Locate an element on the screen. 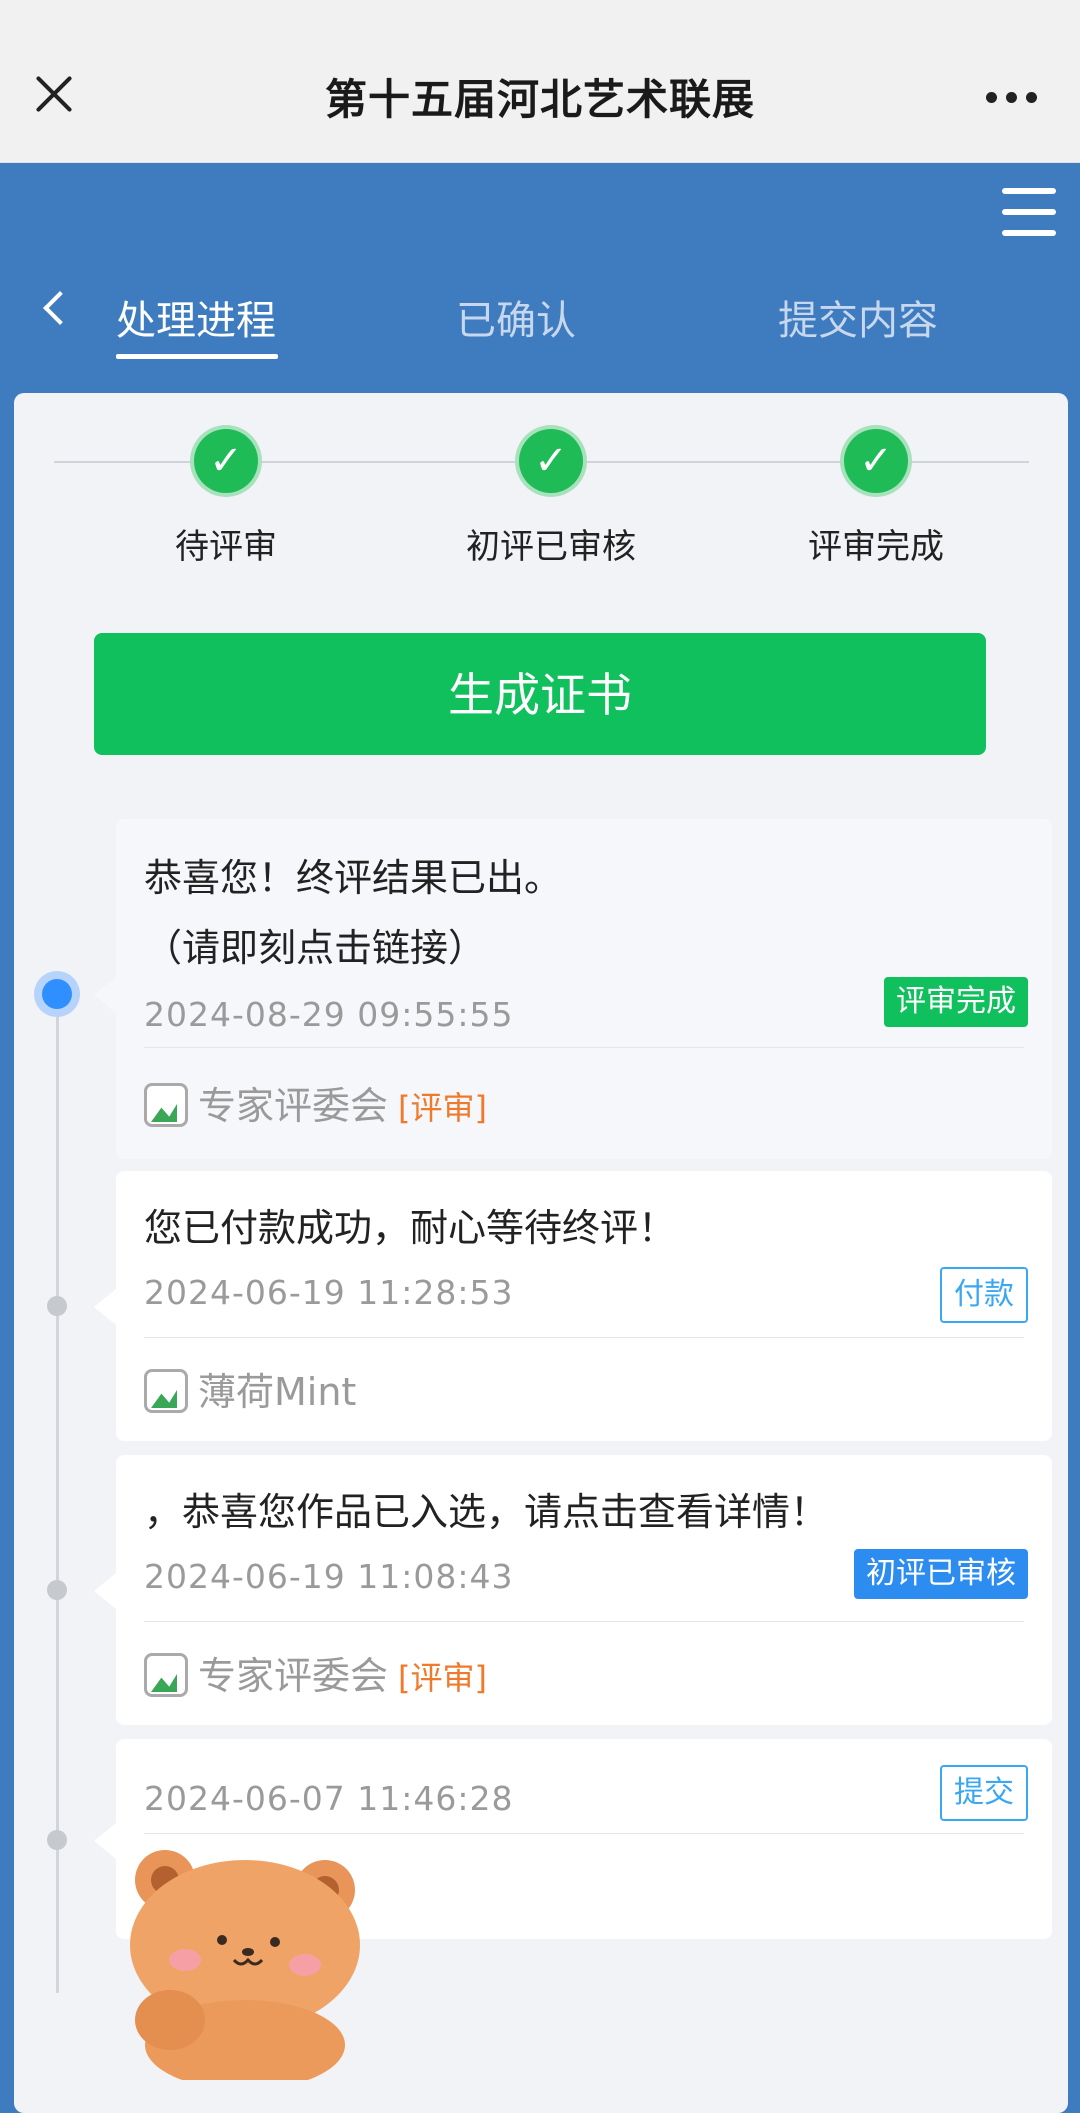 The width and height of the screenshot is (1080, 2113). tab-submitted-content: 提交内容 is located at coordinates (858, 317).